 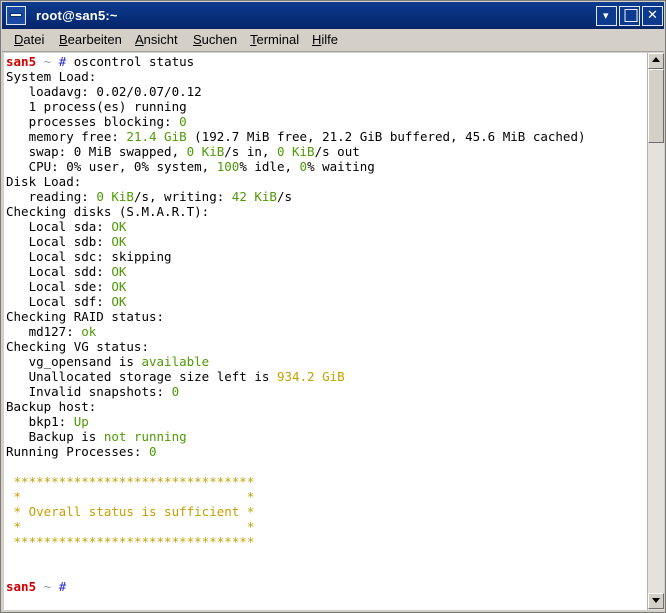 I want to click on vg-header: Checking VG status:, so click(x=77, y=346).